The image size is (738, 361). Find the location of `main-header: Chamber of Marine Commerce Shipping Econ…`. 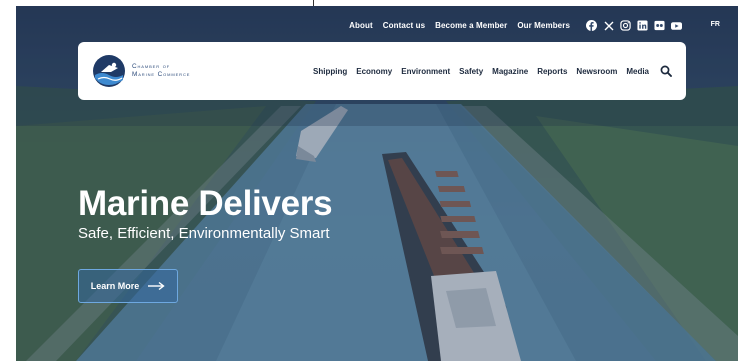

main-header: Chamber of Marine Commerce Shipping Econ… is located at coordinates (382, 71).